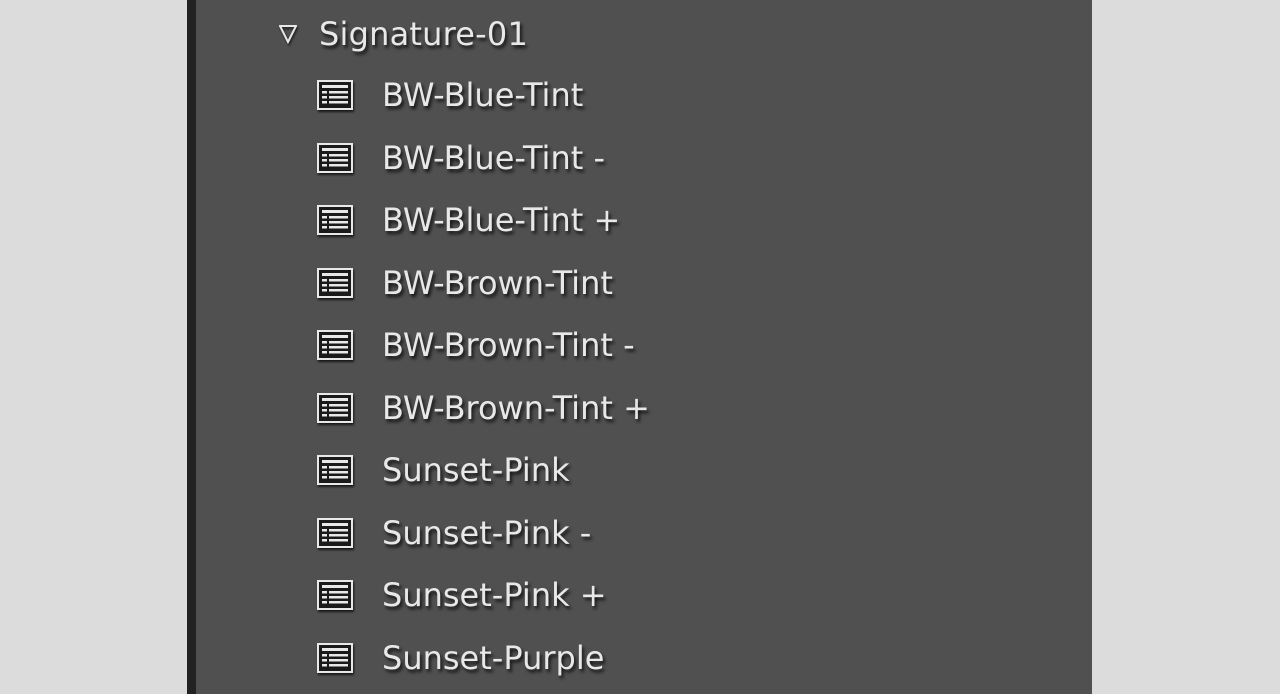 The image size is (1280, 694). I want to click on preset-item: BW-Blue-Tint, so click(644, 95).